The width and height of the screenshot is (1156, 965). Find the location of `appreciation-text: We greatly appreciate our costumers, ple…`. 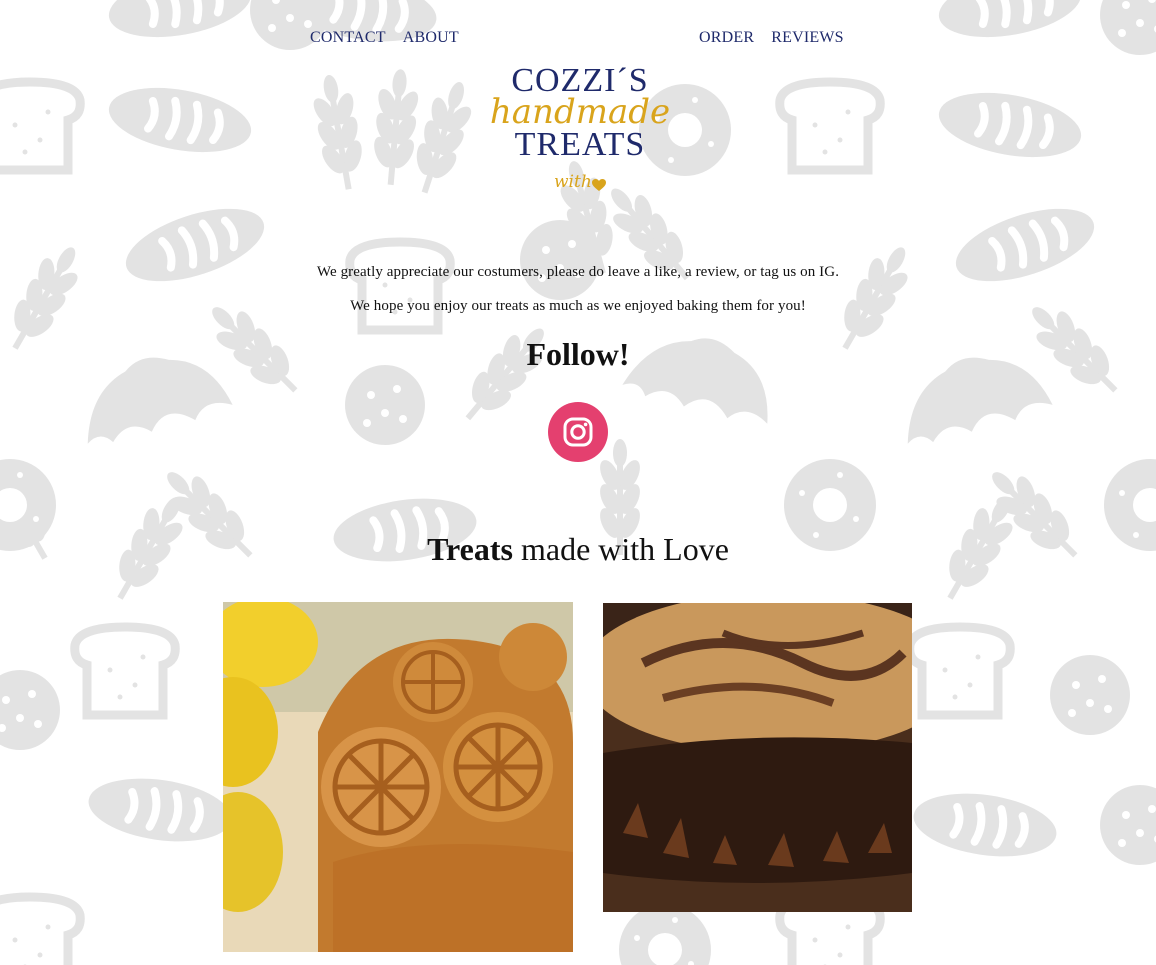

appreciation-text: We greatly appreciate our costumers, ple… is located at coordinates (578, 272).